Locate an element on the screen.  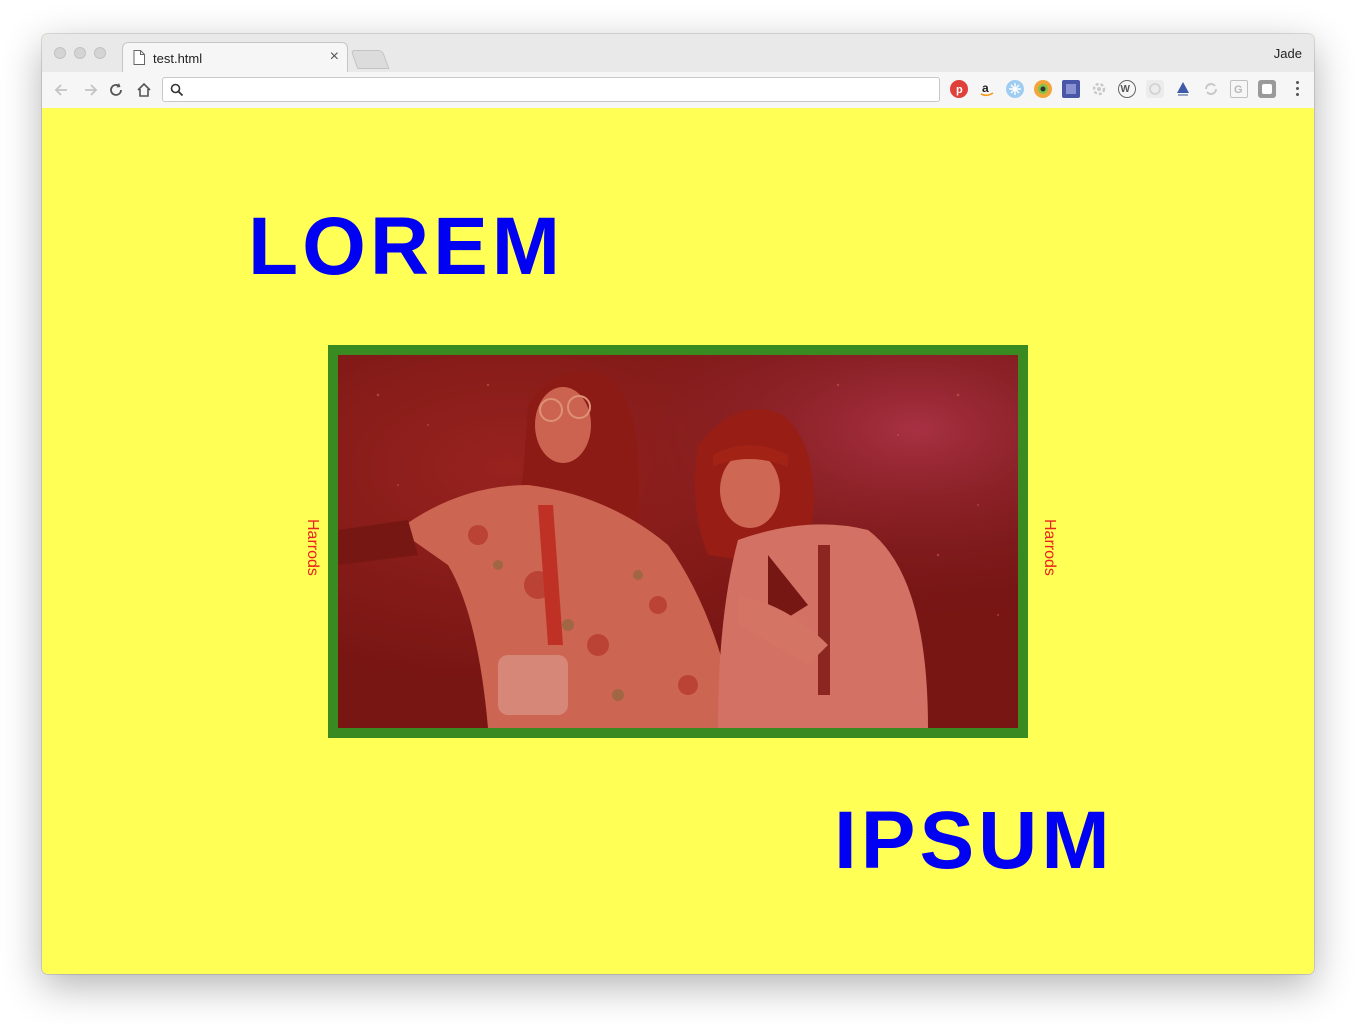
minimize-window-button is located at coordinates (80, 53).